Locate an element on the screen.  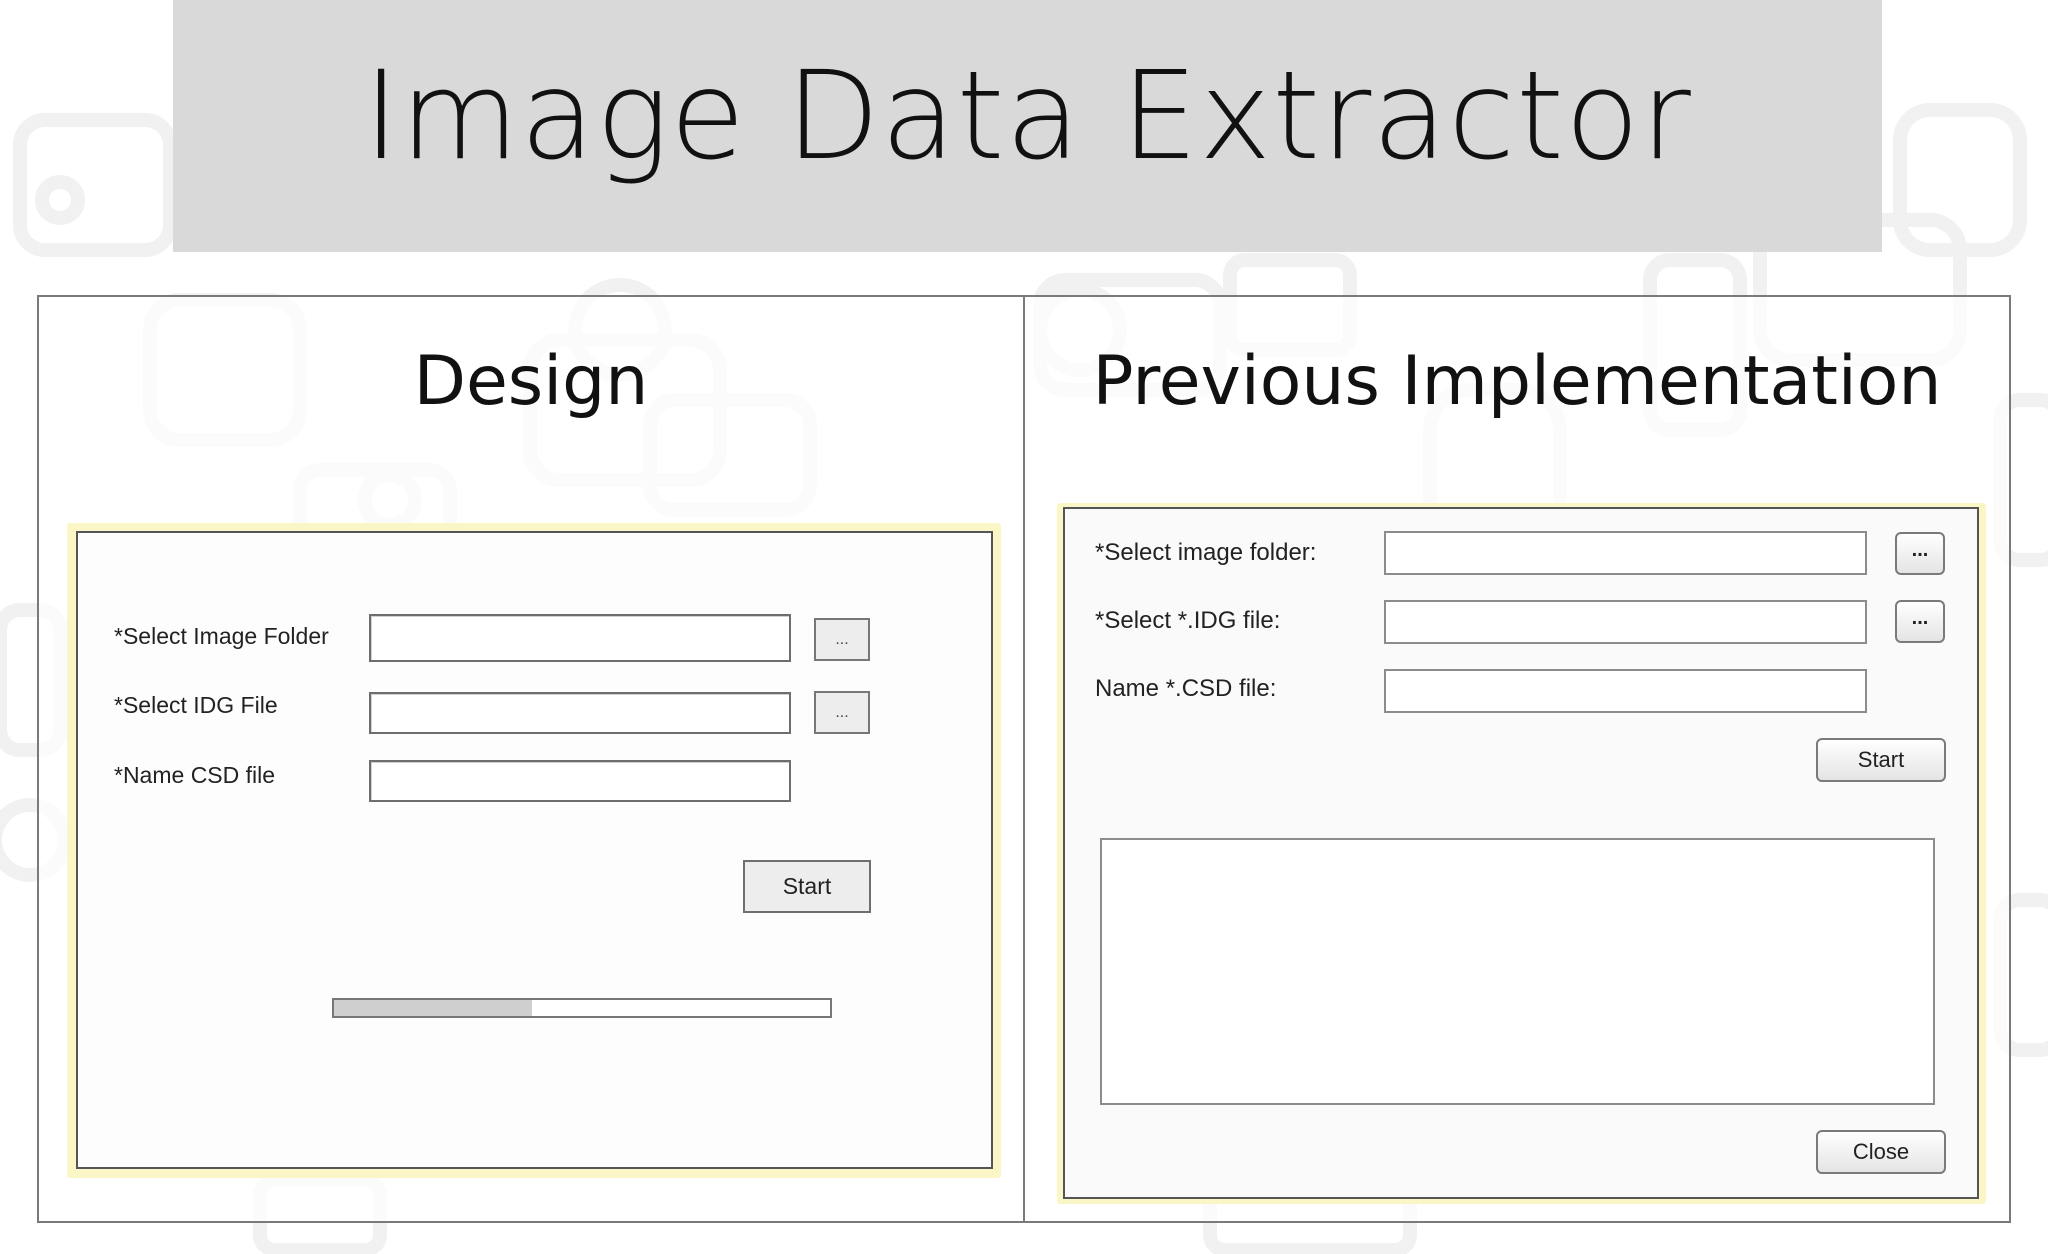
select-idg-file-label: *Select IDG File is located at coordinates (196, 705).